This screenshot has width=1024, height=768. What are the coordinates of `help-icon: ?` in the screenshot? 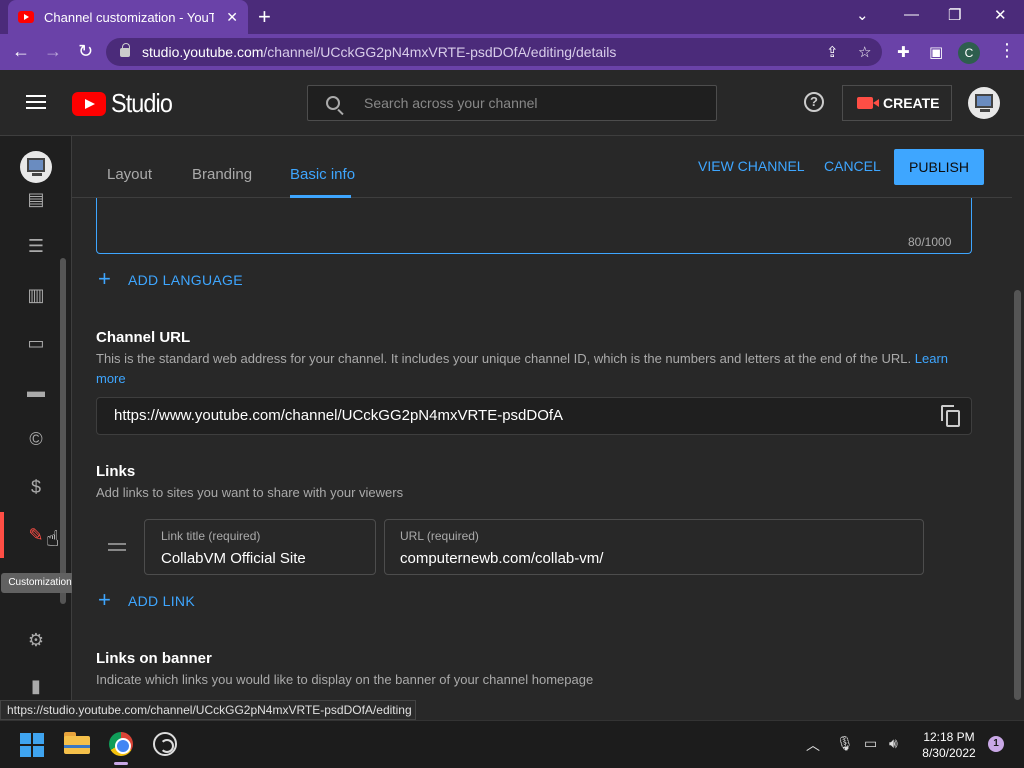 It's located at (814, 102).